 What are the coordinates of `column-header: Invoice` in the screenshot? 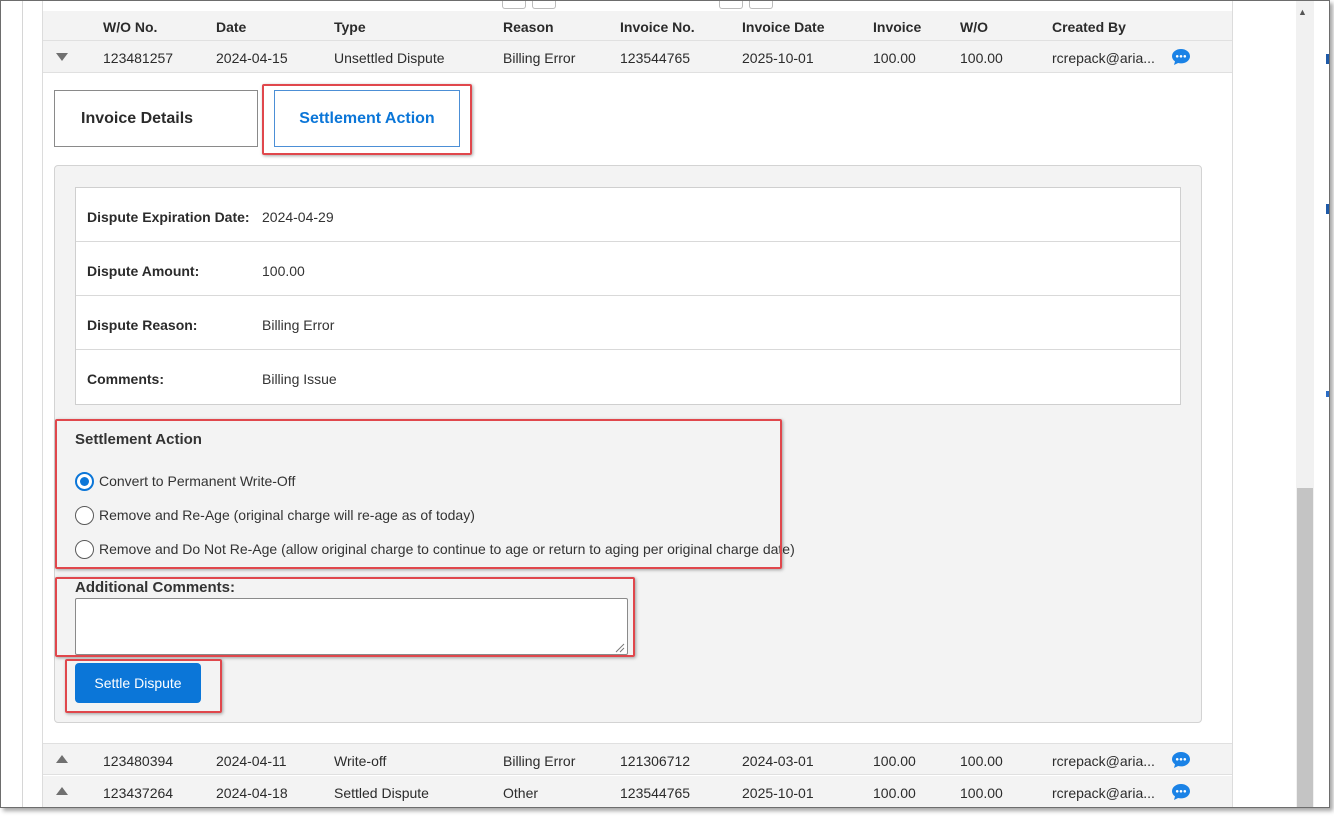 It's located at (897, 27).